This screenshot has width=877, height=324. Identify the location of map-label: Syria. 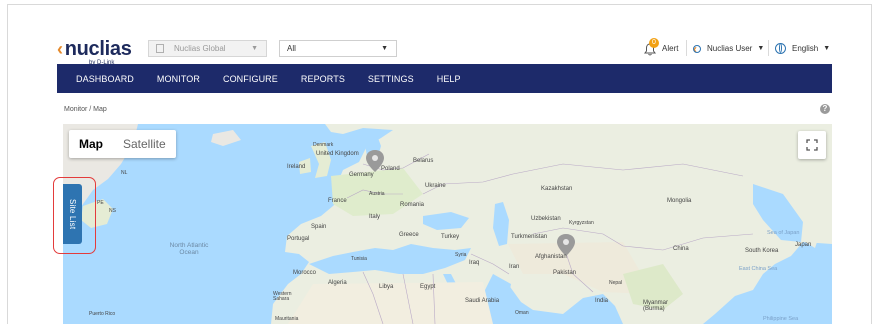
(461, 255).